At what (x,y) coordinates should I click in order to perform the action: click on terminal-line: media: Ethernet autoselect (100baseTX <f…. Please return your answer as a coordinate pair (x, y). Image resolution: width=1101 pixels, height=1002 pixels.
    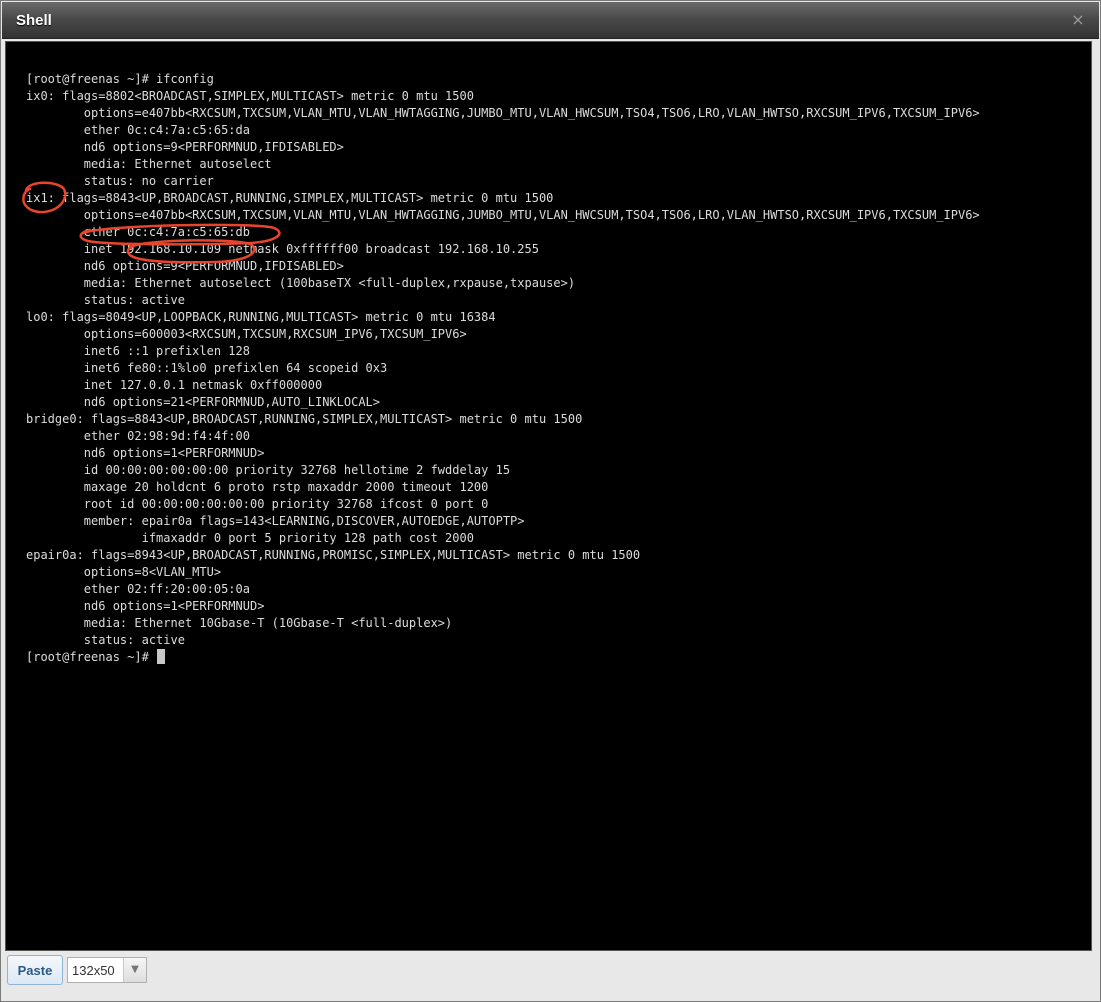
    Looking at the image, I should click on (301, 283).